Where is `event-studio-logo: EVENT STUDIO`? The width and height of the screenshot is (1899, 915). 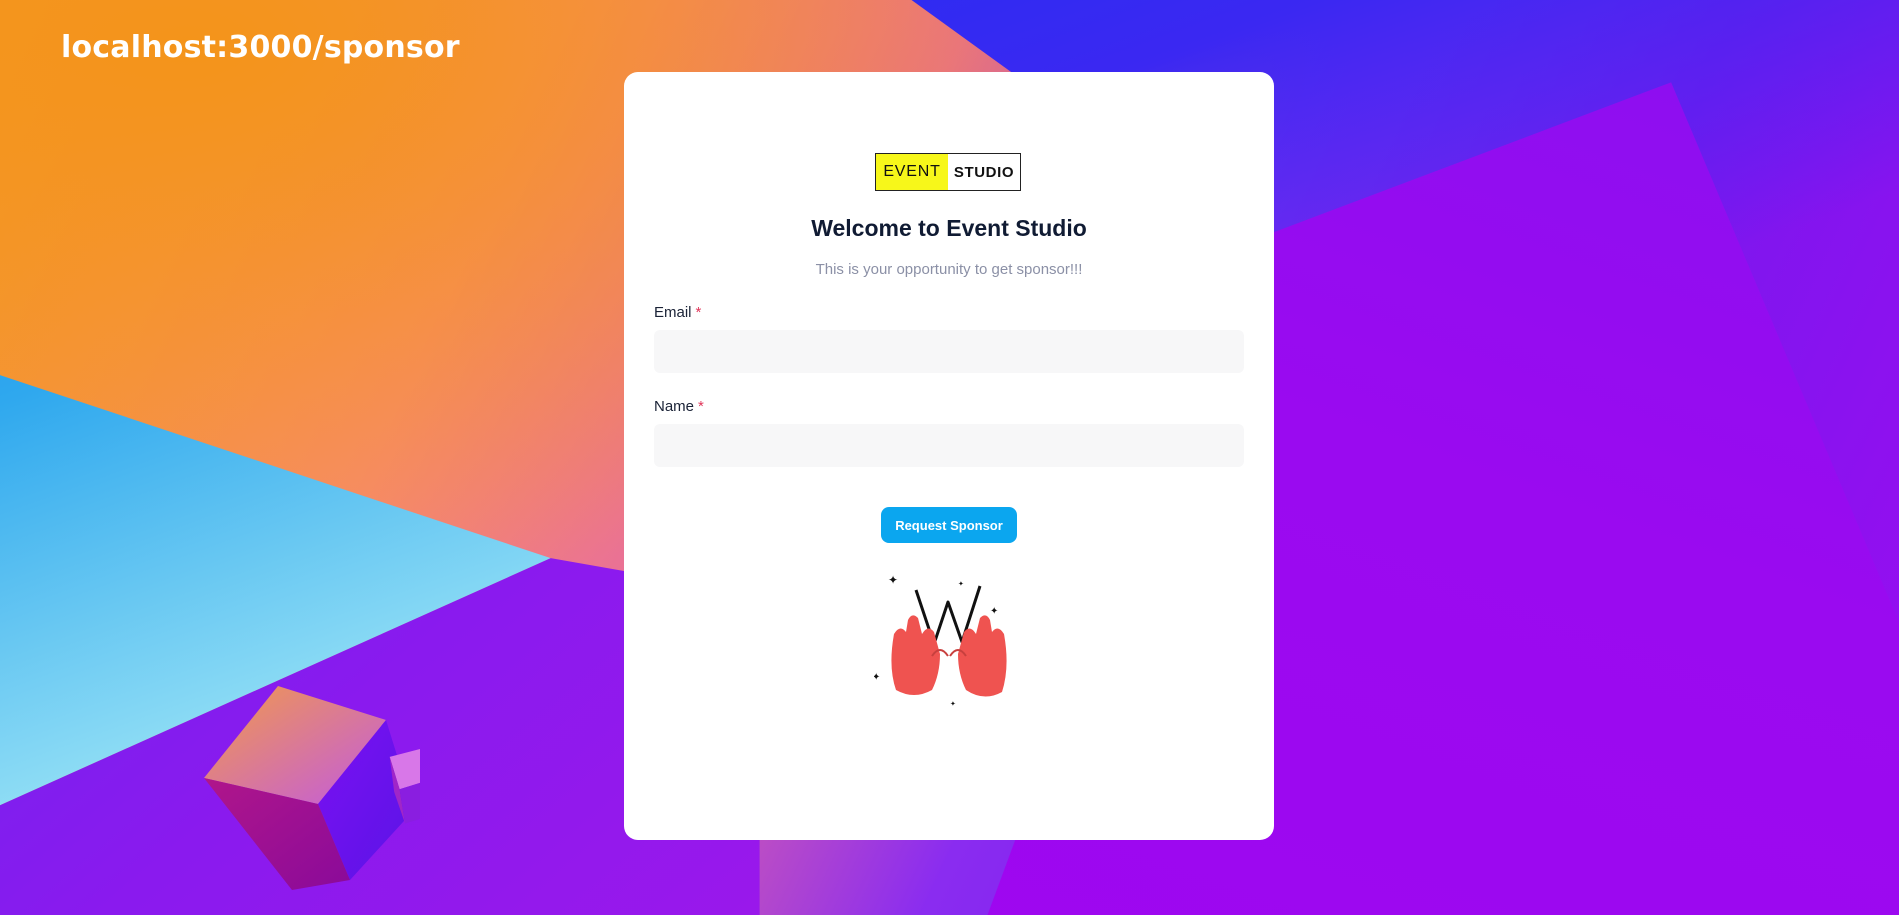 event-studio-logo: EVENT STUDIO is located at coordinates (948, 172).